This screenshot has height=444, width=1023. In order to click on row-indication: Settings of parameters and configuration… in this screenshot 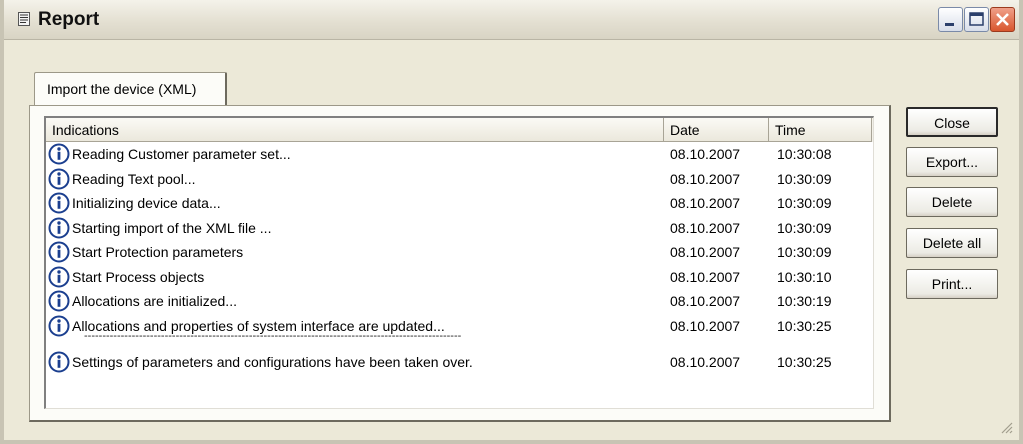, I will do `click(272, 362)`.